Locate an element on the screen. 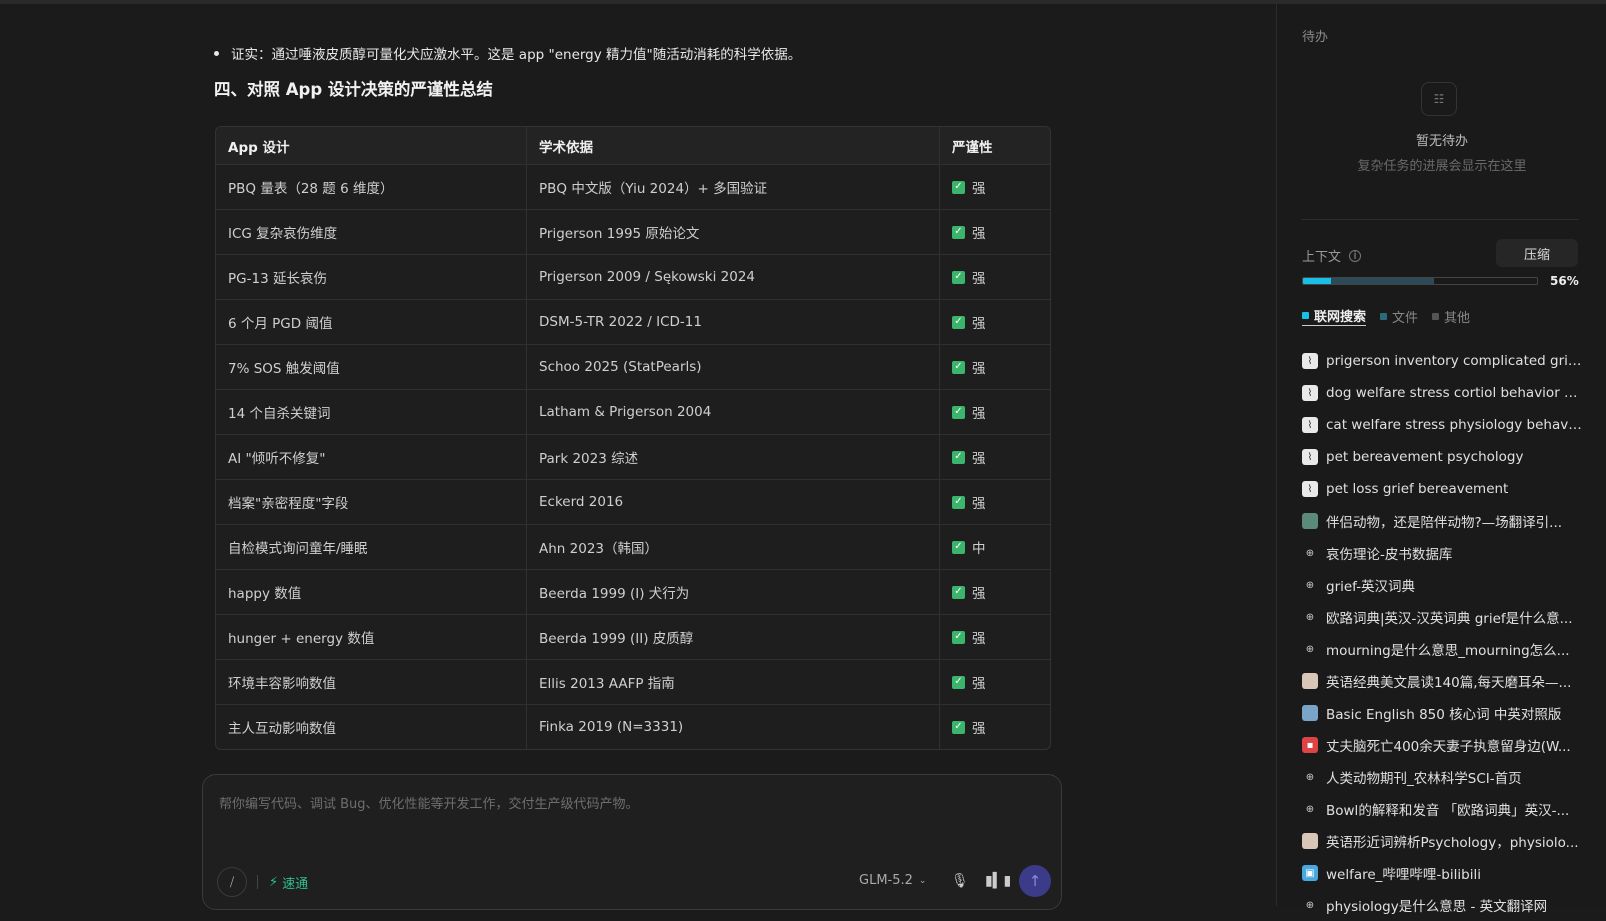 The image size is (1606, 921). source-item: ⌇ pet bereavement psychology is located at coordinates (1442, 457).